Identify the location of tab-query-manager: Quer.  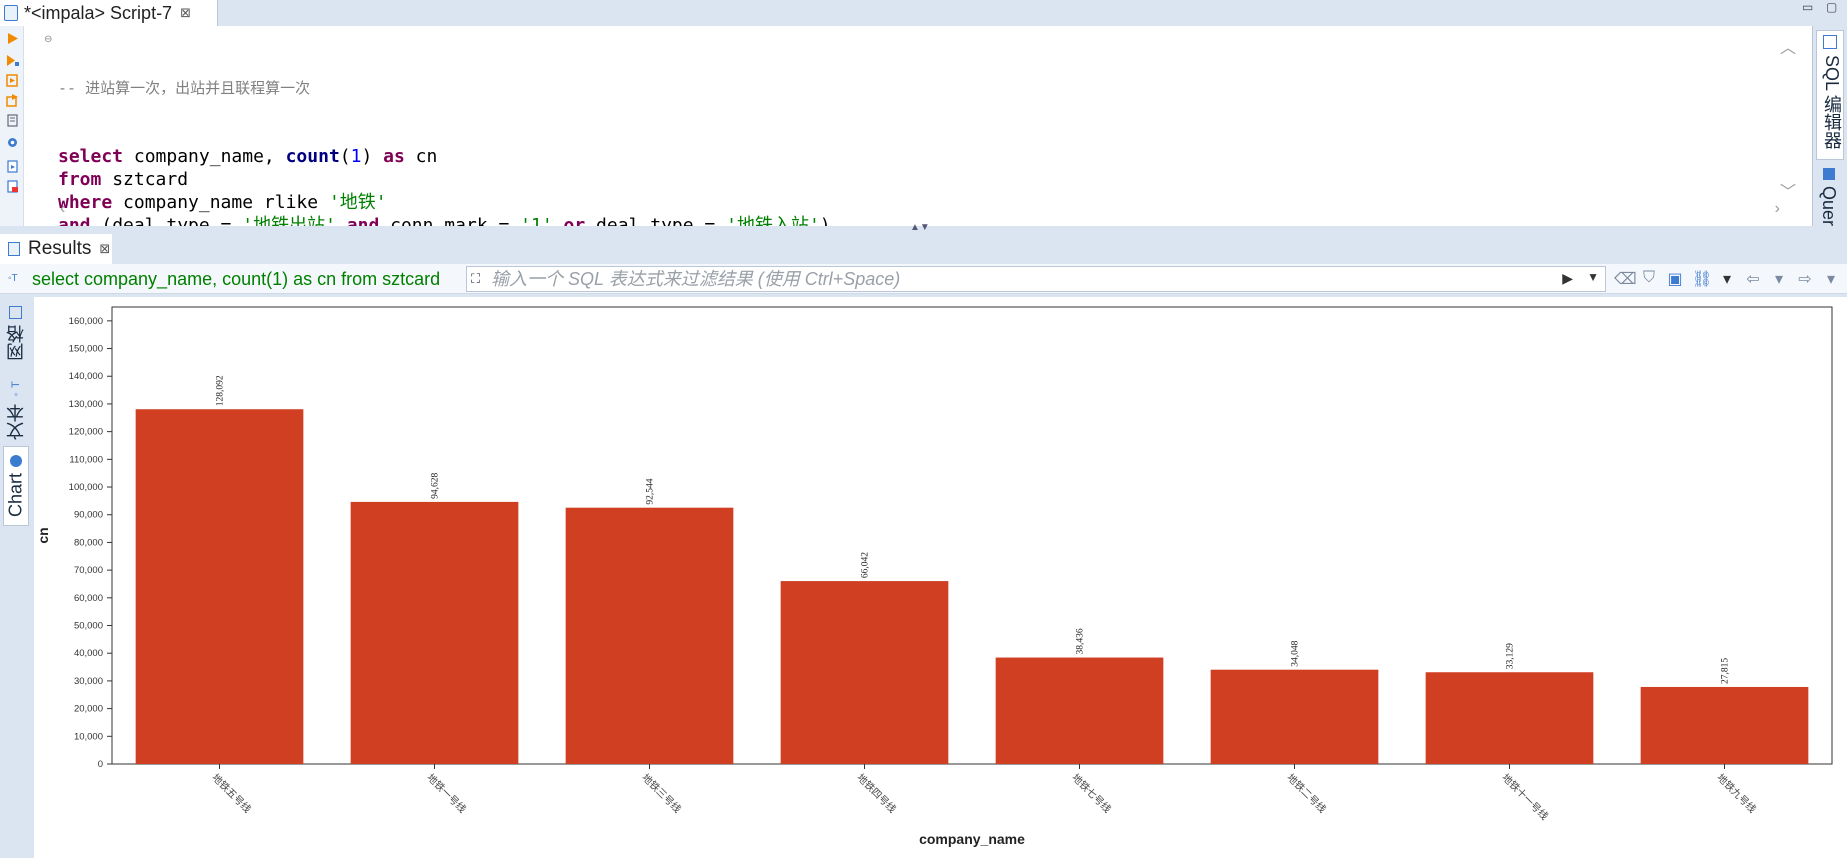
(1830, 196).